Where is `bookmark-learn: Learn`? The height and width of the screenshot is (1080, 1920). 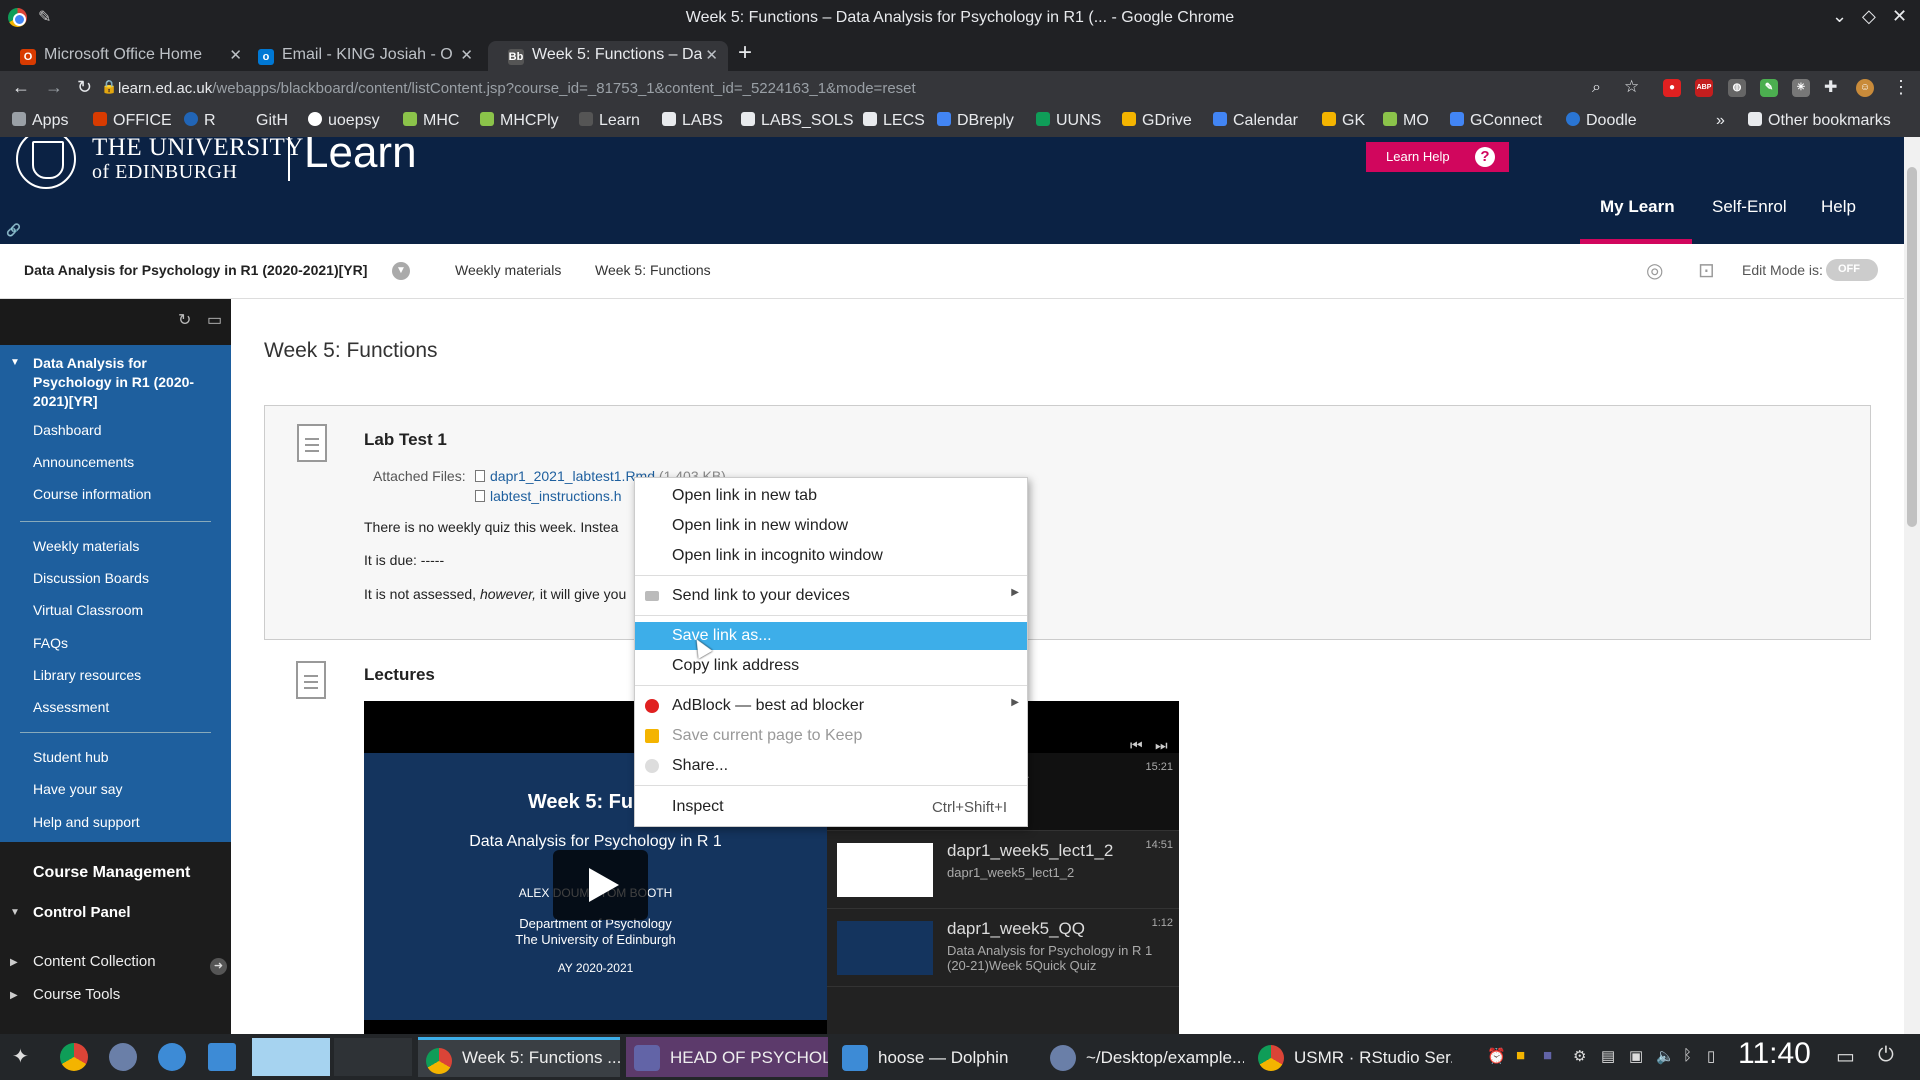 bookmark-learn: Learn is located at coordinates (609, 121).